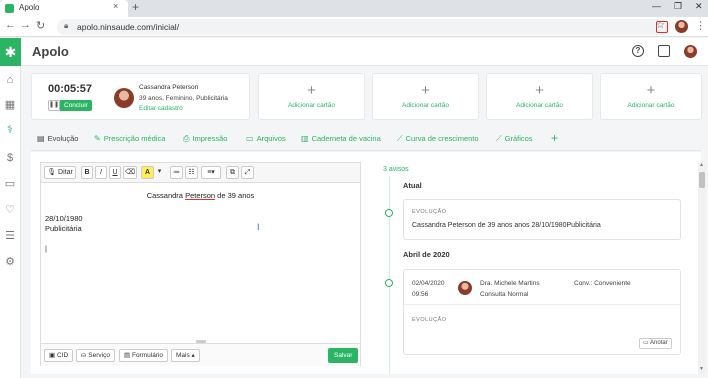 This screenshot has width=708, height=378. Describe the element at coordinates (343, 355) in the screenshot. I see `save-button: Salvar` at that location.